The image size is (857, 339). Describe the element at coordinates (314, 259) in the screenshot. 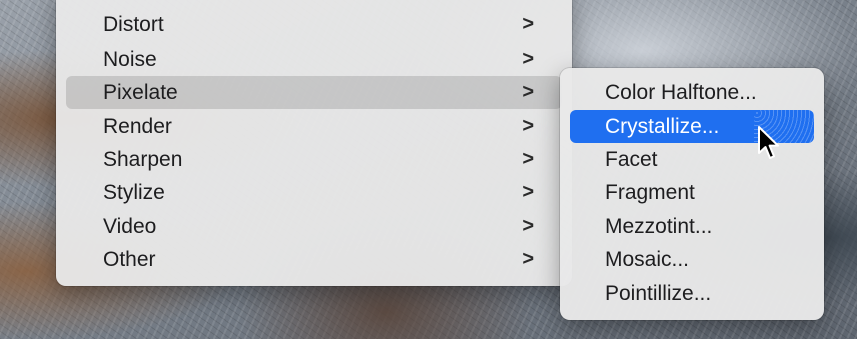

I see `menu-item-other: Other >` at that location.